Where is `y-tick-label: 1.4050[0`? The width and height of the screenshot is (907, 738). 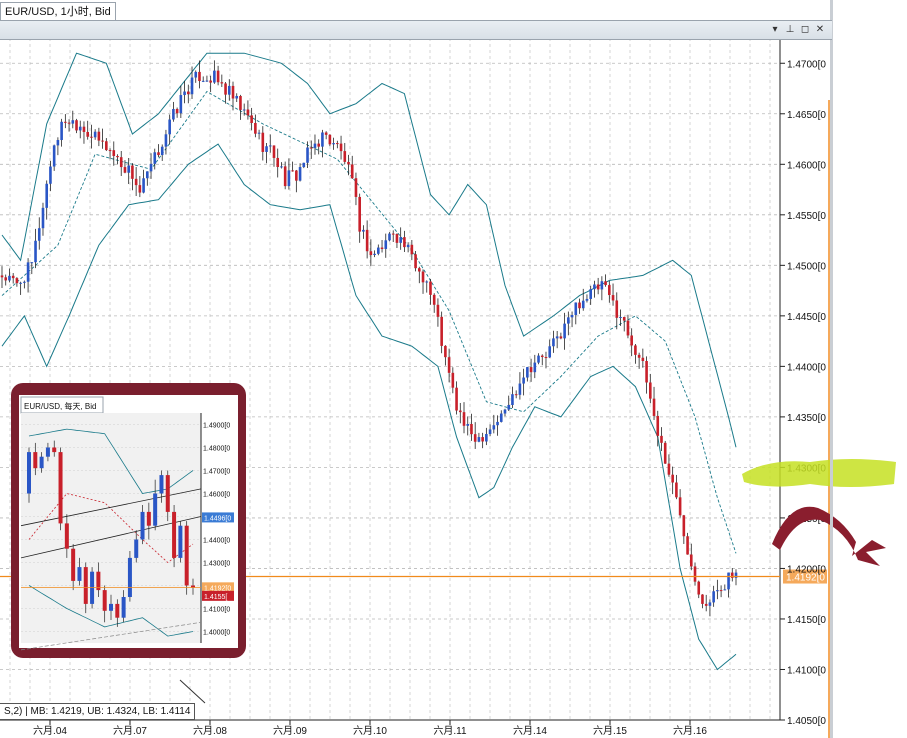
y-tick-label: 1.4050[0 is located at coordinates (806, 721).